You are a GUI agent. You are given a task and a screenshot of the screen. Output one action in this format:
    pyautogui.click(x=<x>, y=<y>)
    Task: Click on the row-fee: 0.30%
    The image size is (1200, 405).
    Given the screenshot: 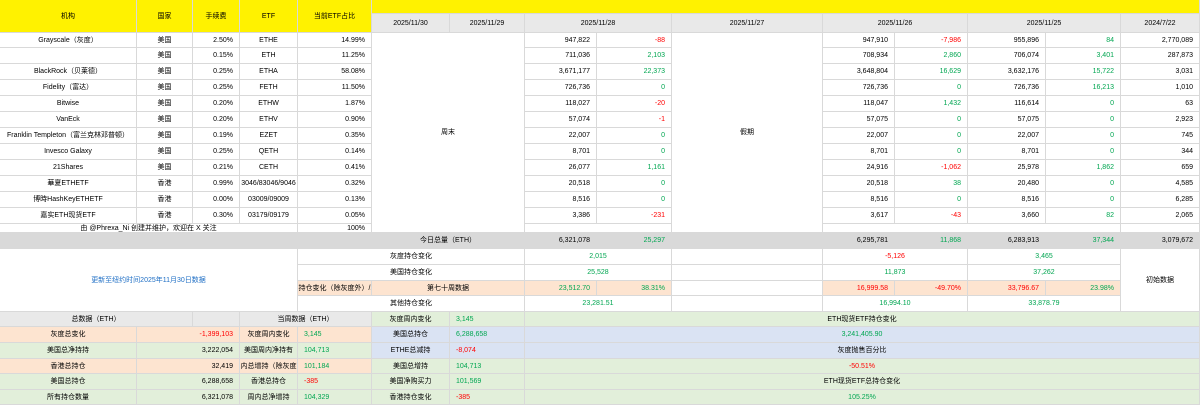 What is the action you would take?
    pyautogui.click(x=216, y=216)
    